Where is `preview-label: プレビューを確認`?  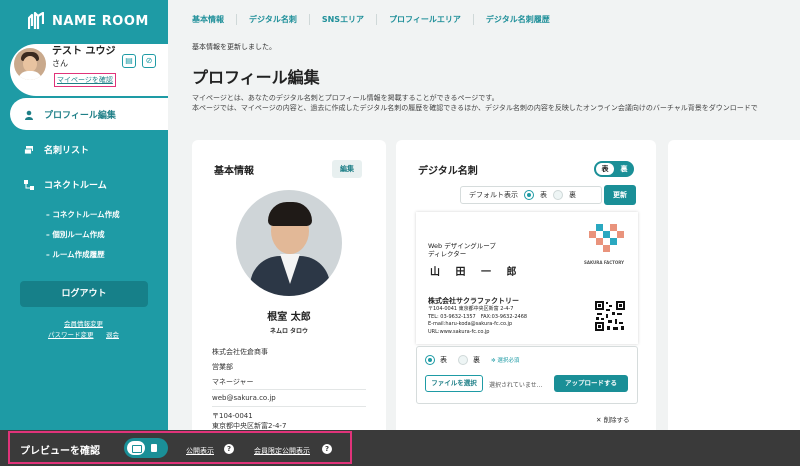
preview-label: プレビューを確認 is located at coordinates (60, 451).